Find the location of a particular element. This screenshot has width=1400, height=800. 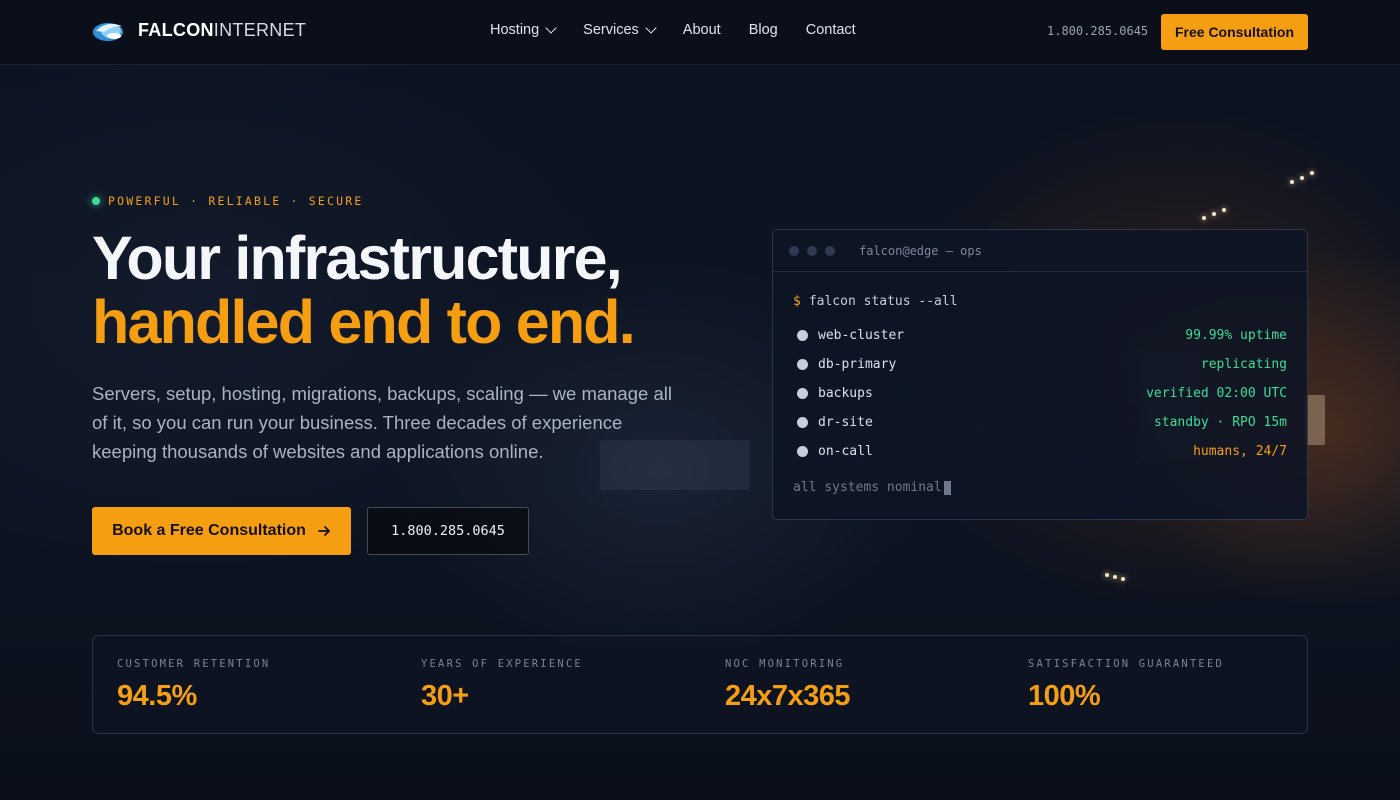

server-rack-decor is located at coordinates (1315, 420).